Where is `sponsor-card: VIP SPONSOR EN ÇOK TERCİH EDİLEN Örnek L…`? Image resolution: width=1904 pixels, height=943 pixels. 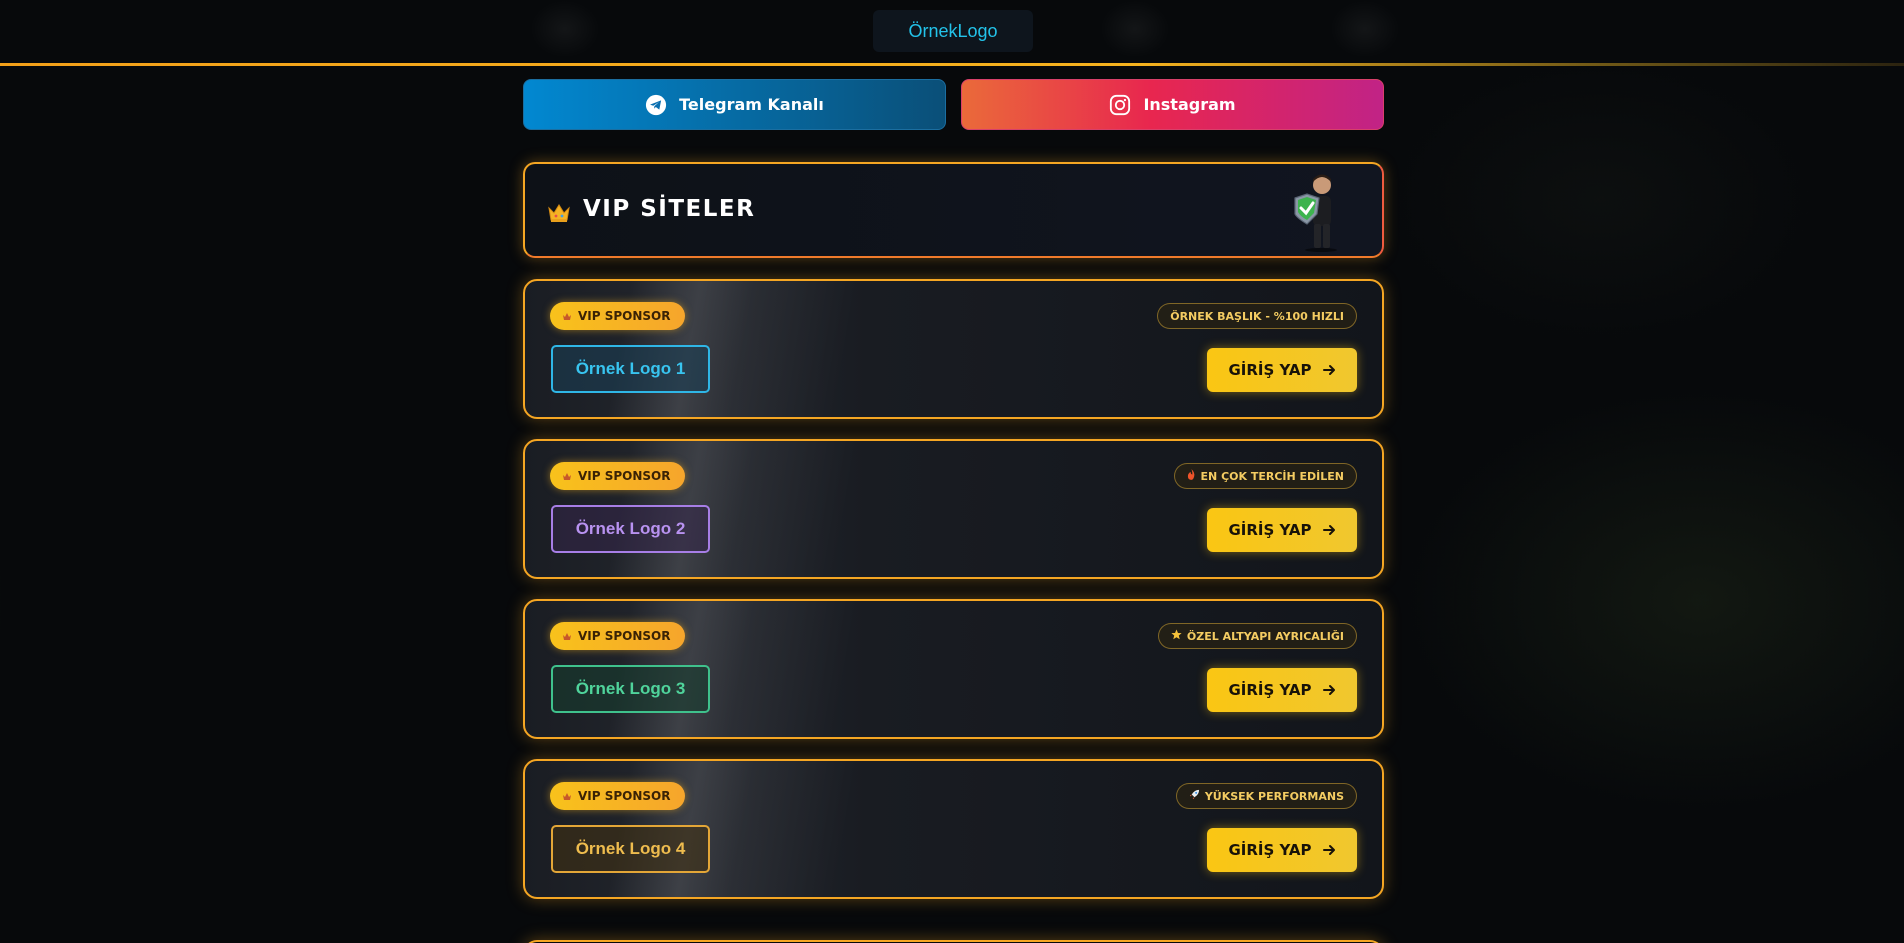
sponsor-card: VIP SPONSOR EN ÇOK TERCİH EDİLEN Örnek L… is located at coordinates (953, 509).